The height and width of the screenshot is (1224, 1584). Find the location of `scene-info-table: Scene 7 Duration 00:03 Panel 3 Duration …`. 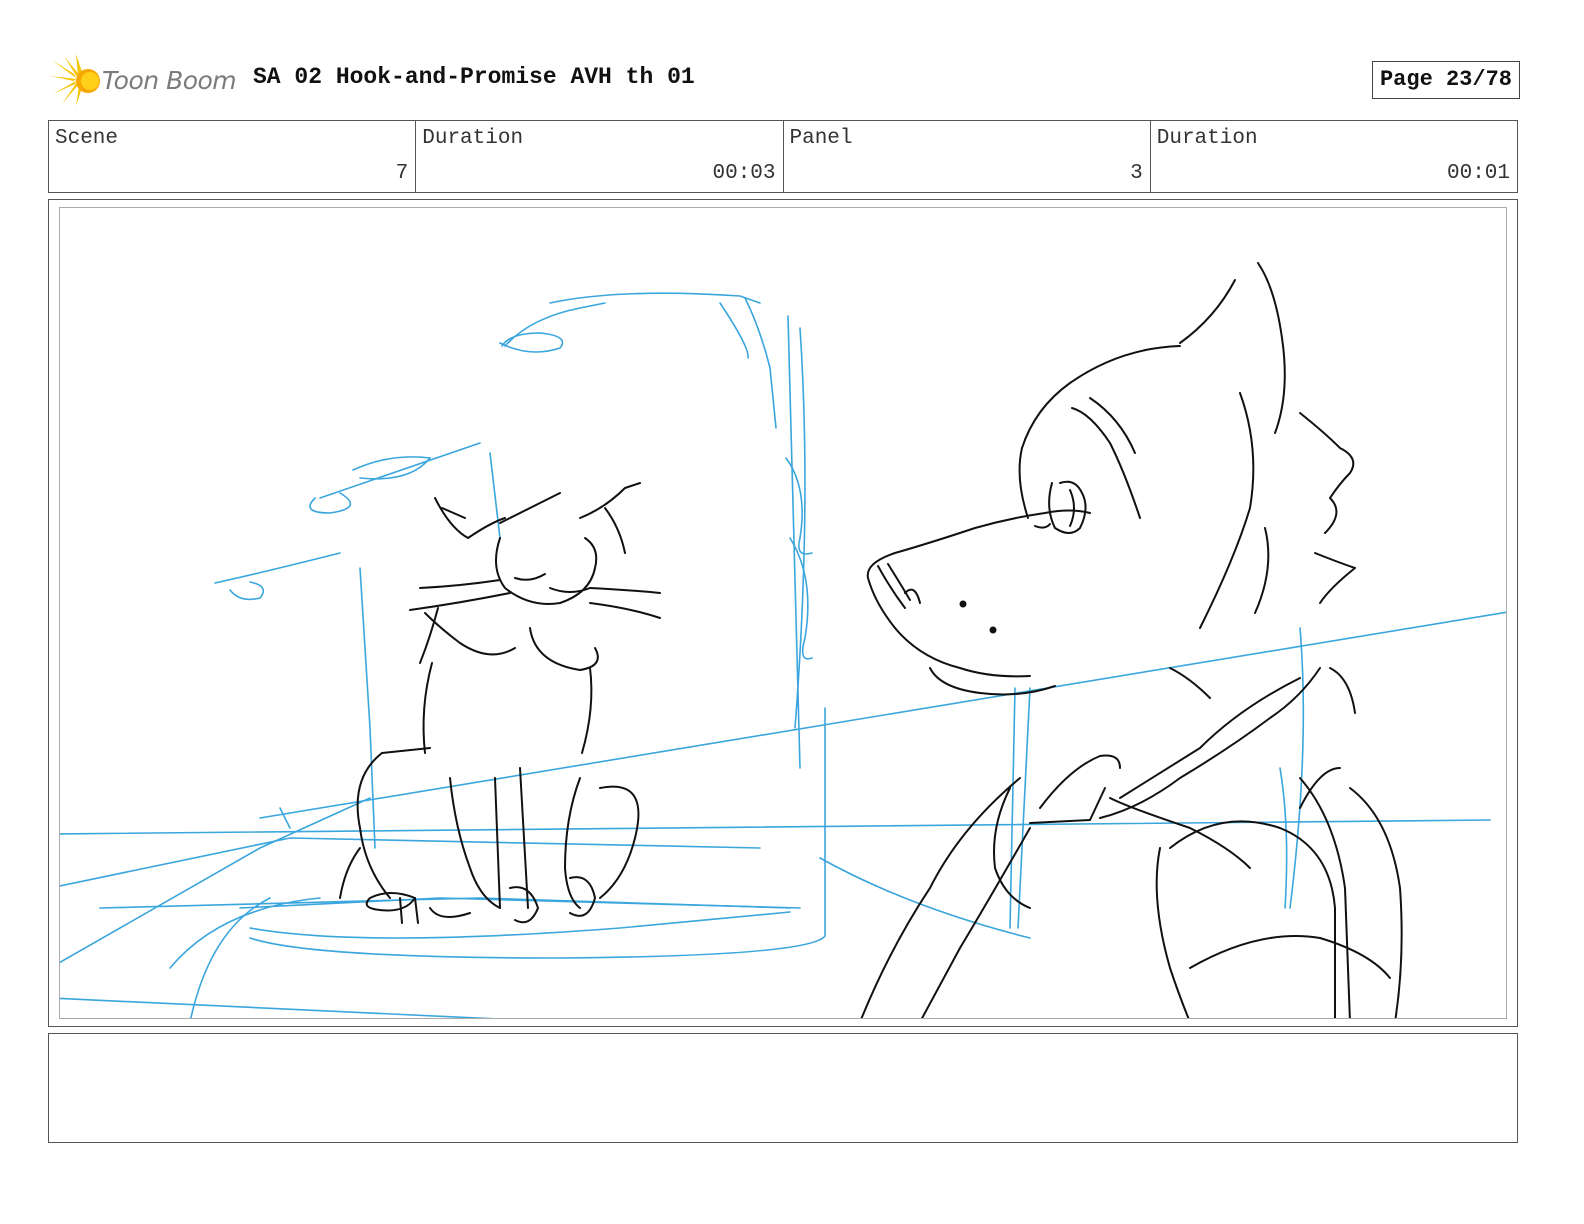

scene-info-table: Scene 7 Duration 00:03 Panel 3 Duration … is located at coordinates (783, 156).